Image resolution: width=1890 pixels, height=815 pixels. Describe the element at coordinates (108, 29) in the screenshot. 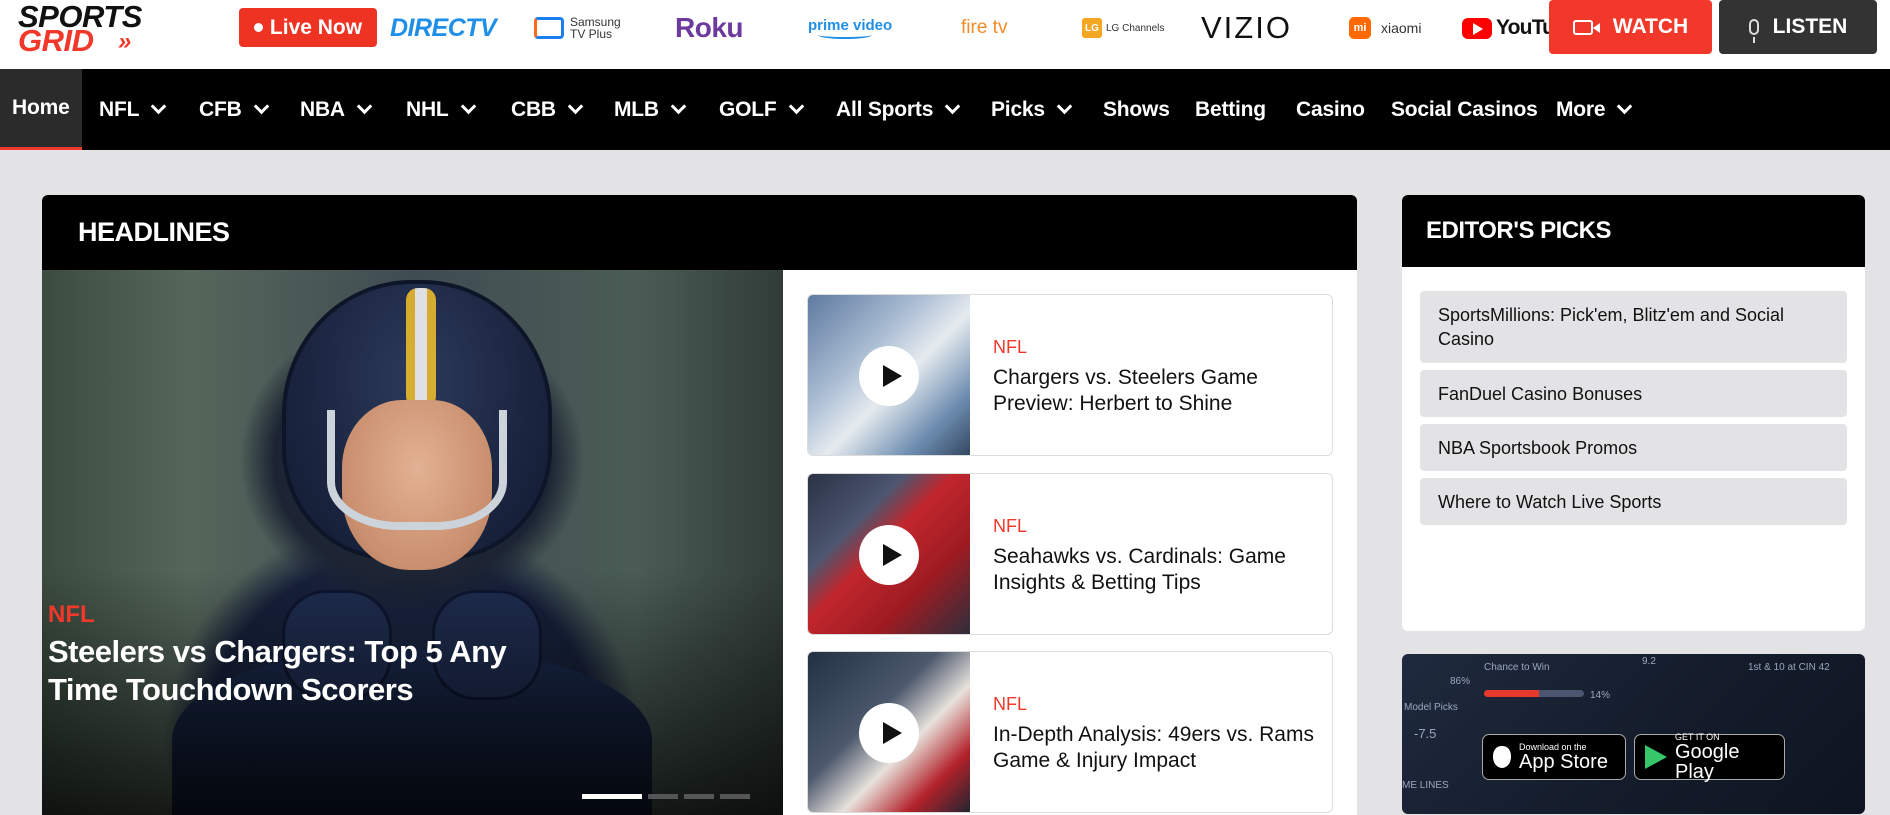

I see `sportsgrid-logo: SPORTS GRID »` at that location.